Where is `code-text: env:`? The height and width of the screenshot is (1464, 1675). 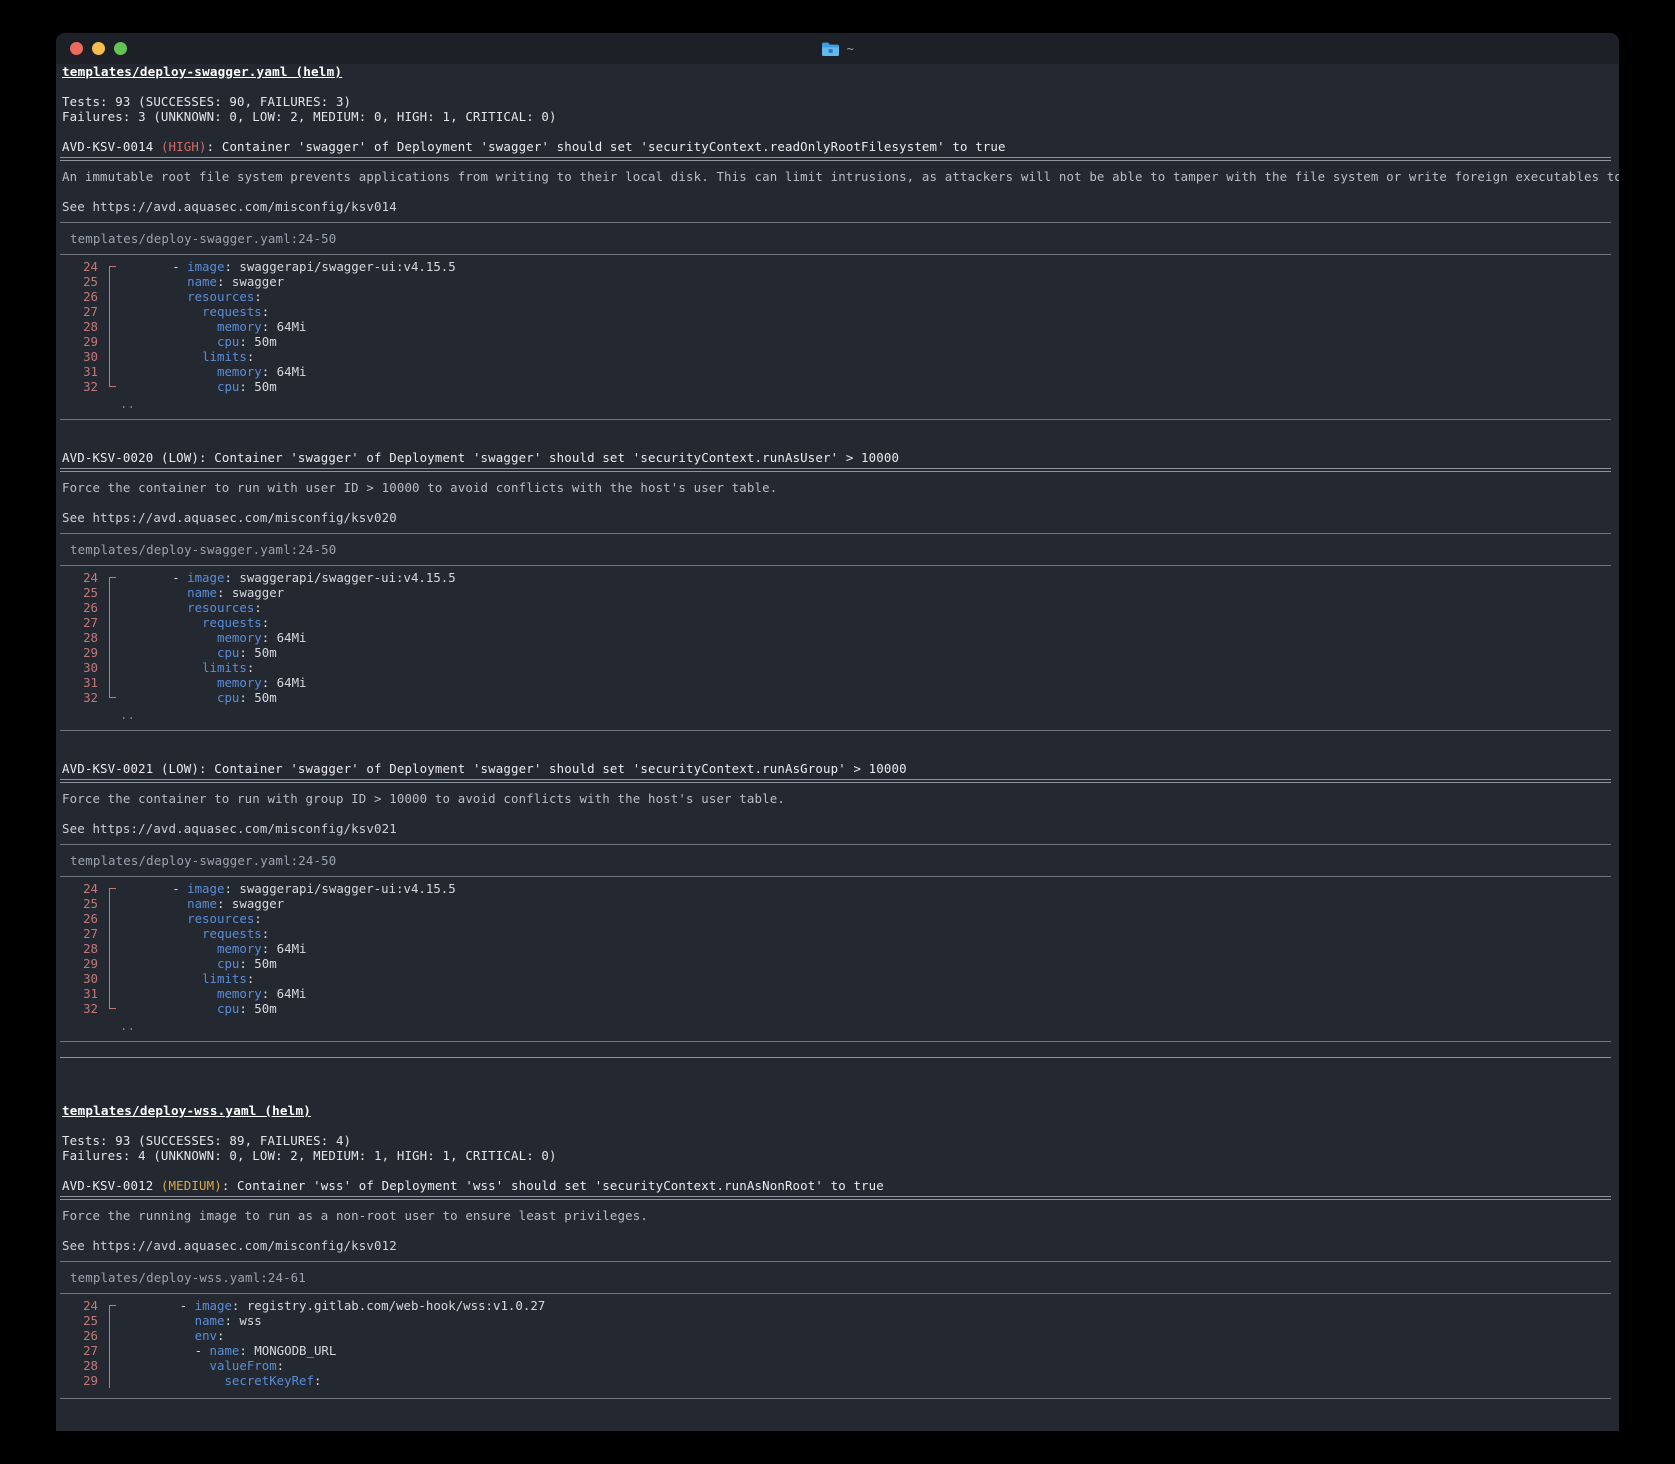 code-text: env: is located at coordinates (209, 1335).